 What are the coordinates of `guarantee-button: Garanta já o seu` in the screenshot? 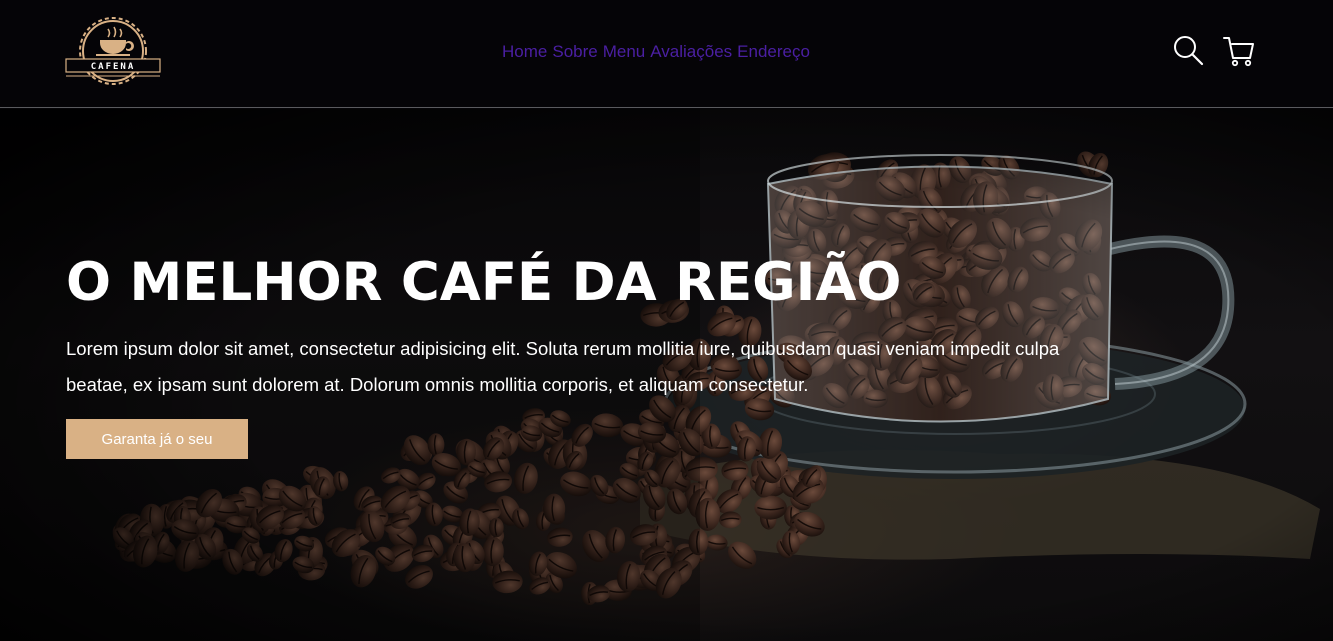 It's located at (157, 439).